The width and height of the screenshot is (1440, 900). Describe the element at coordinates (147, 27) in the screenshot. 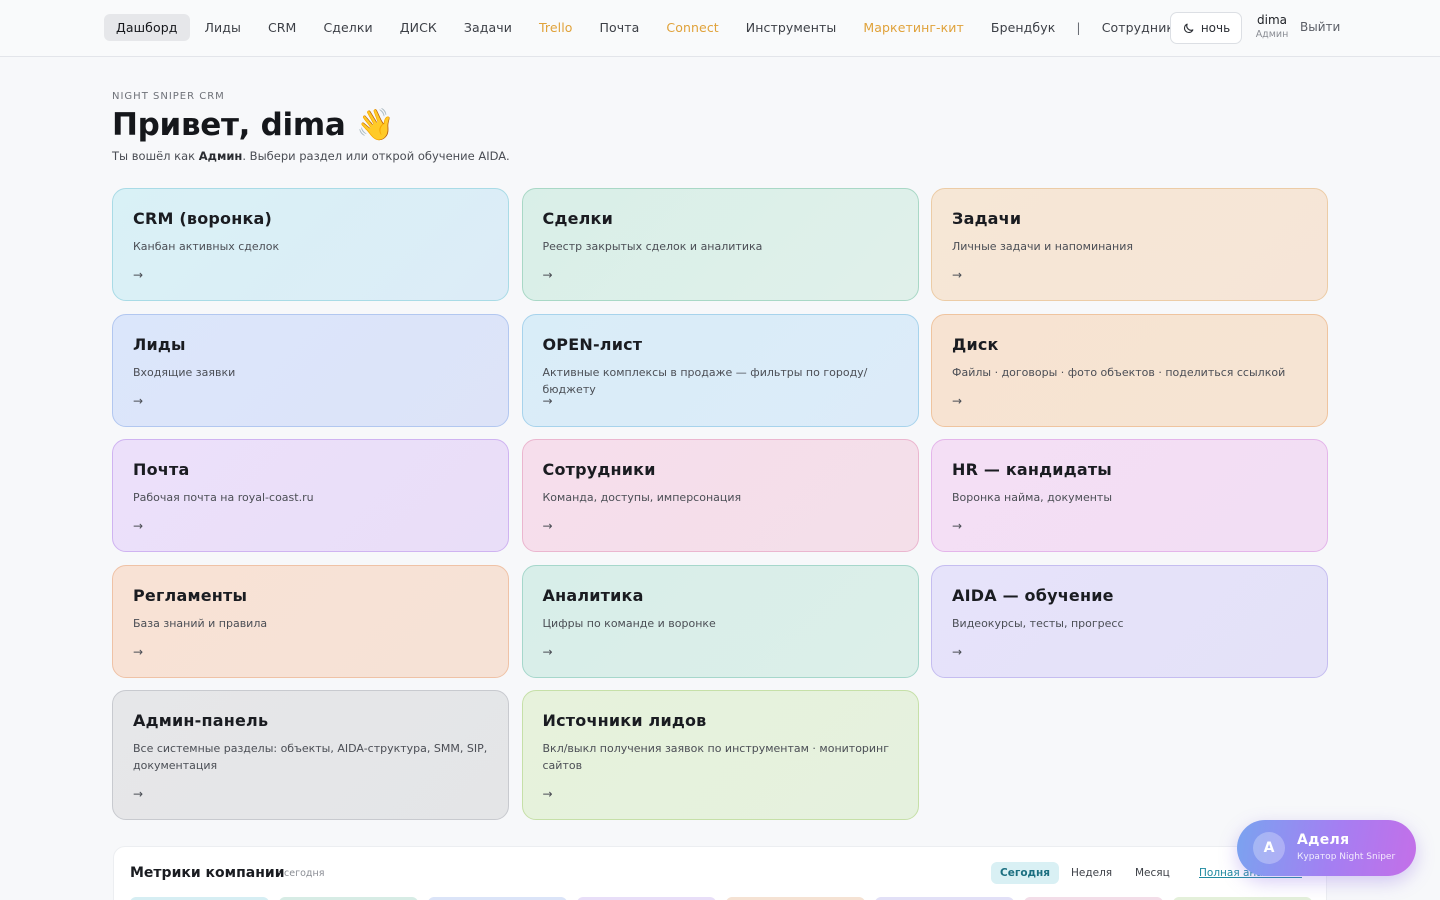

I see `nav-item: Дашборд` at that location.